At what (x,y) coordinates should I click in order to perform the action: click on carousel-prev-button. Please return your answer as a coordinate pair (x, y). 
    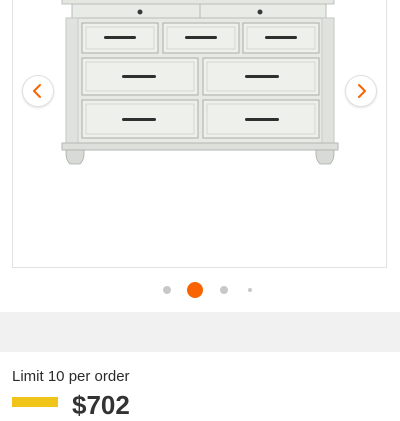
    Looking at the image, I should click on (38, 91).